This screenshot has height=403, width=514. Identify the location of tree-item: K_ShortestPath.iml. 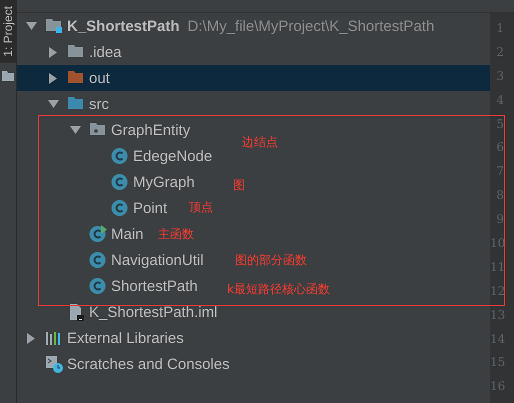
(131, 312).